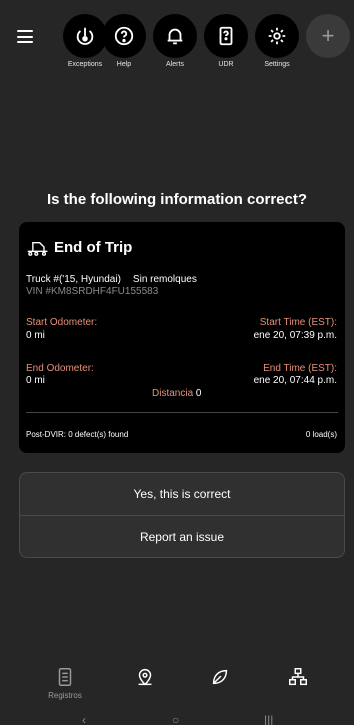 The width and height of the screenshot is (354, 725). I want to click on truck-info: Truck #('15, Hyundai) Sin remolques, so click(111, 279).